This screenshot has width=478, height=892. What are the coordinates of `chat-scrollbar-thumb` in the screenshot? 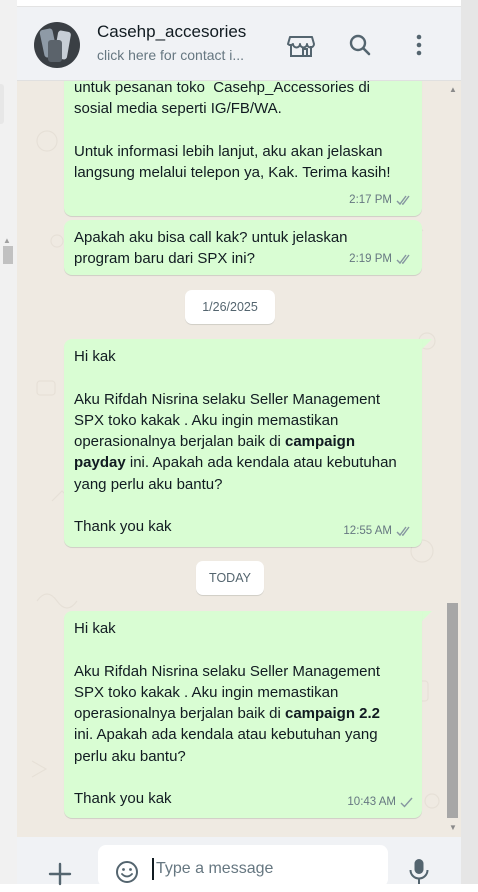 It's located at (452, 710).